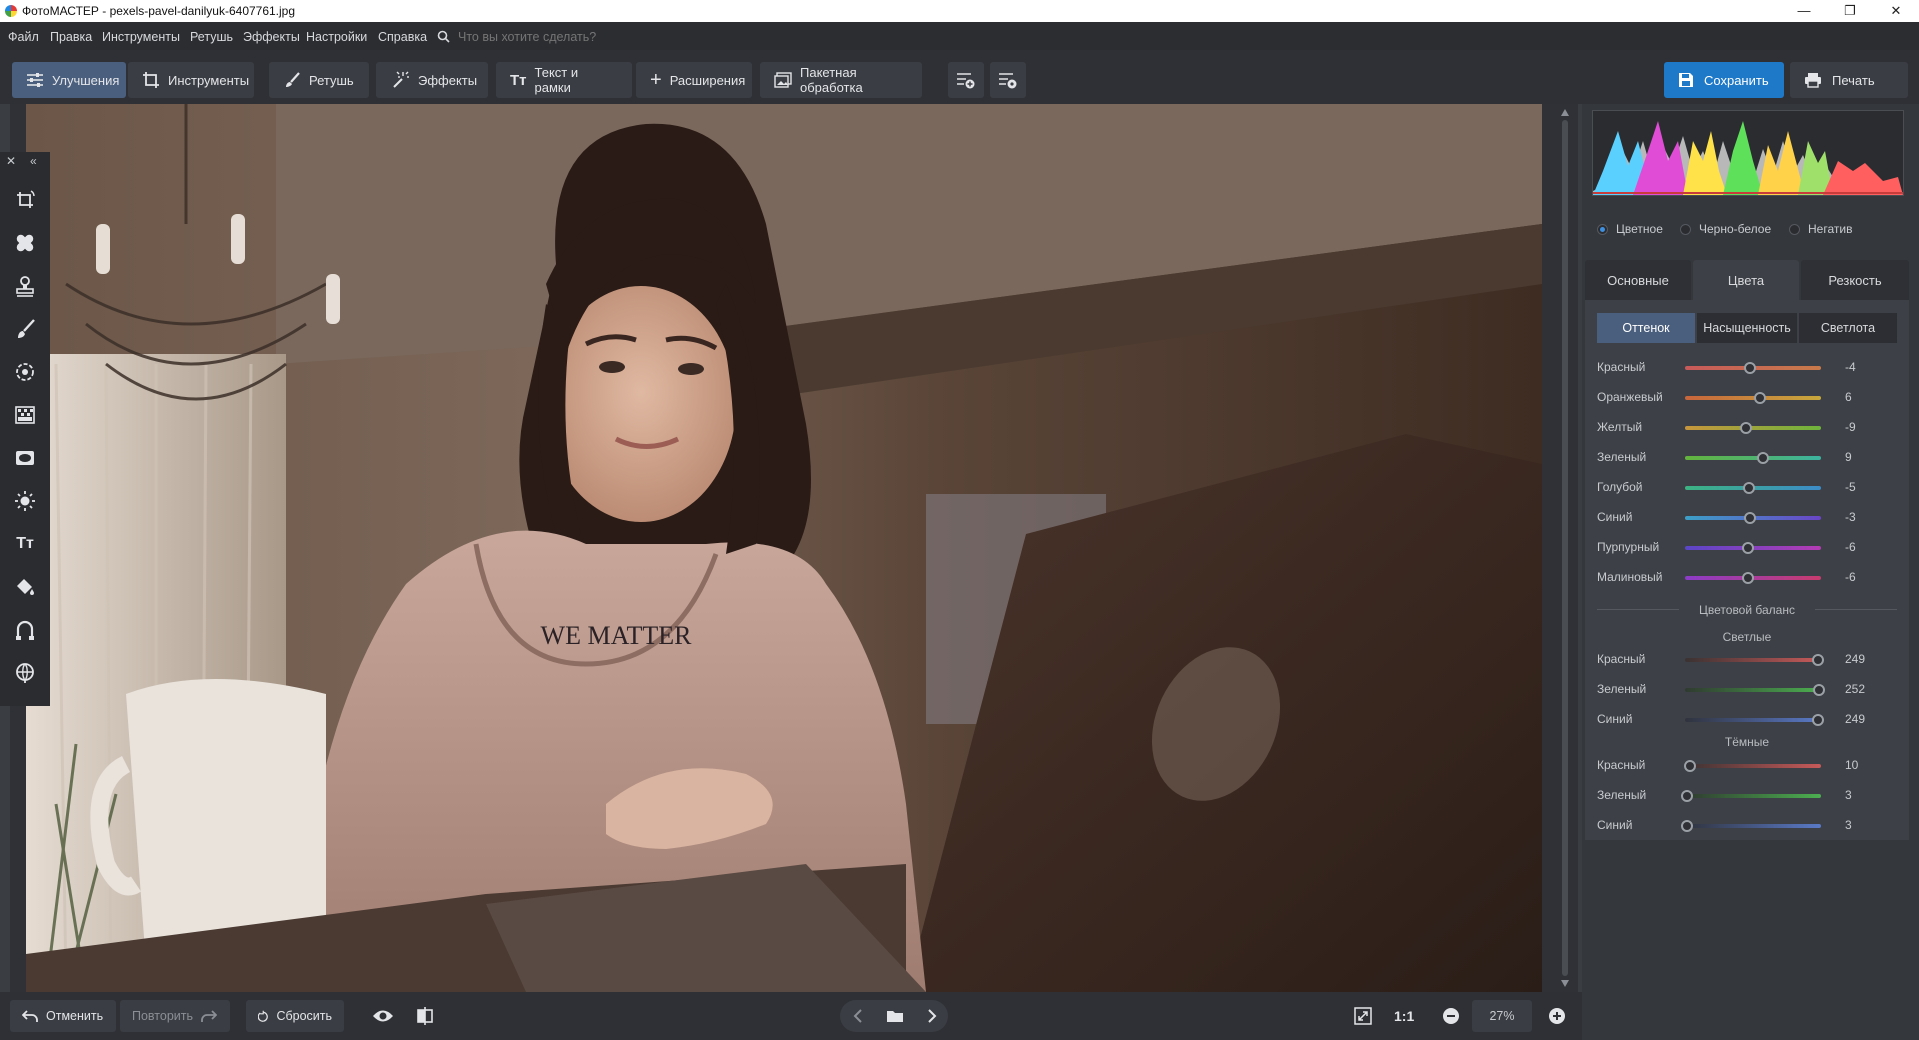 Image resolution: width=1919 pixels, height=1040 pixels. What do you see at coordinates (1848, 457) in the screenshot?
I see `hue-value: 9` at bounding box center [1848, 457].